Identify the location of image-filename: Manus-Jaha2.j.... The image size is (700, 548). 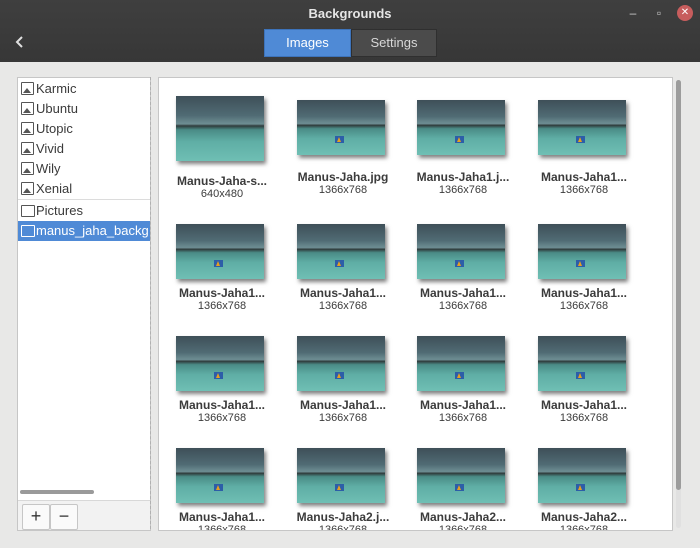
(343, 517).